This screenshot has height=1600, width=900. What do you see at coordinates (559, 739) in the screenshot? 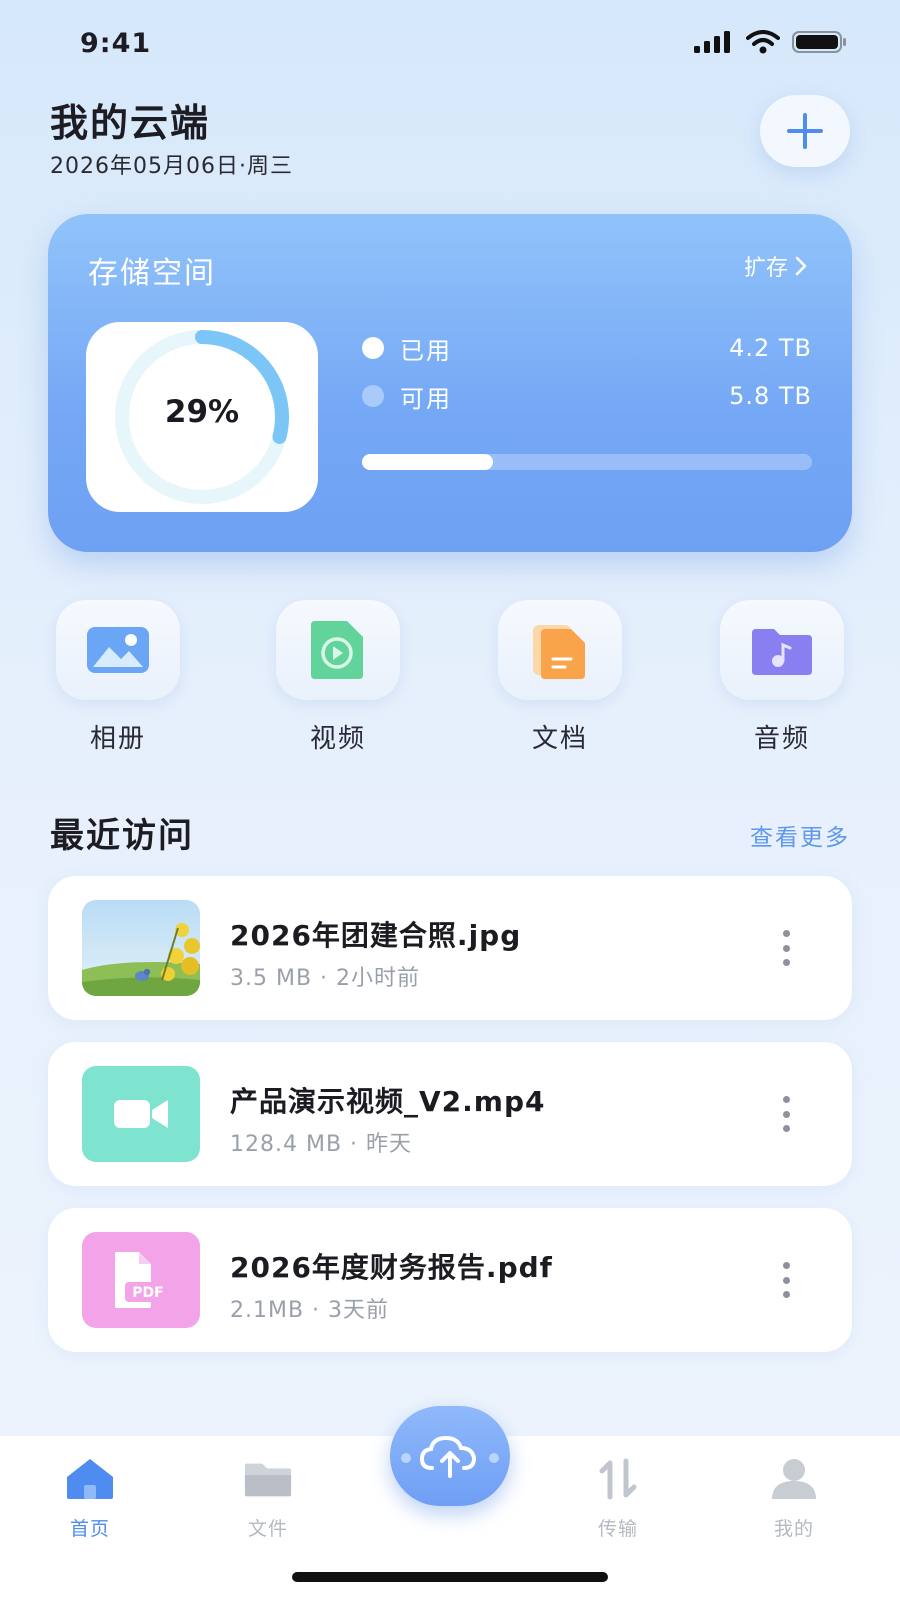
I see `category-document-label: 文档` at bounding box center [559, 739].